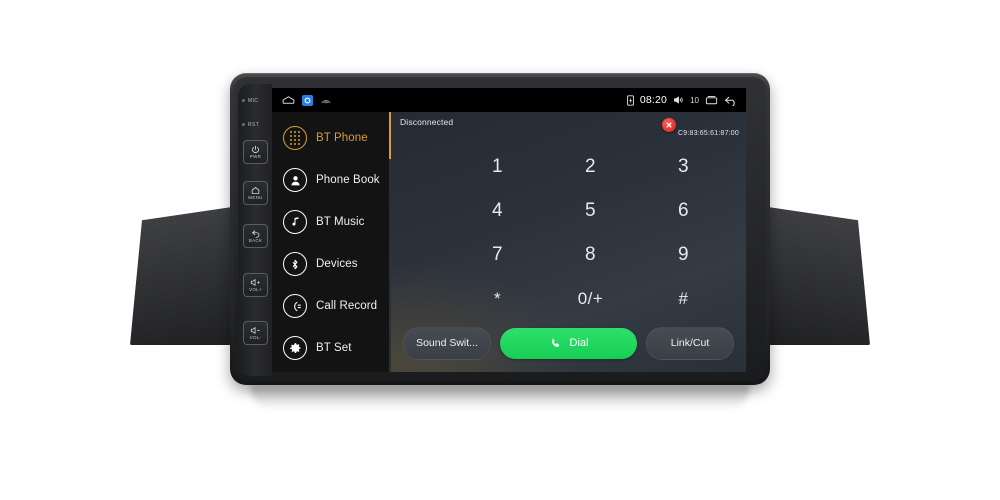  I want to click on keypad-key-zero: 0/+, so click(591, 298).